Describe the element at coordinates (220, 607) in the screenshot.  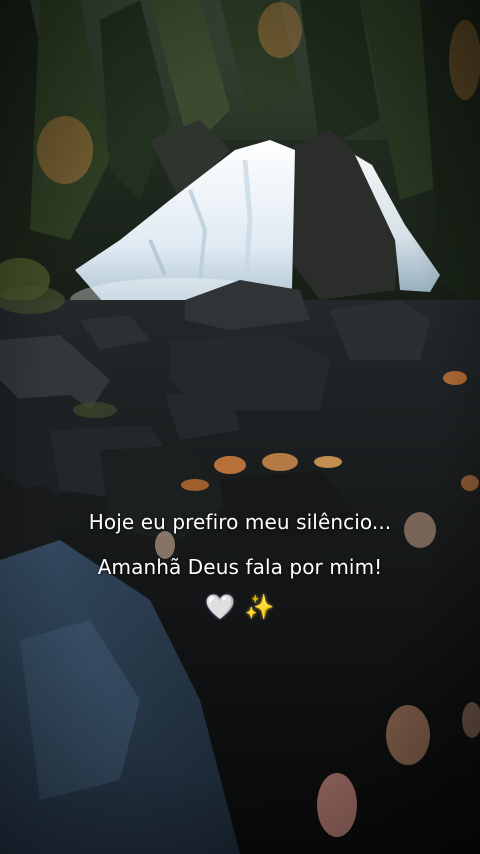
I see `white-heart-icon: 🤍` at that location.